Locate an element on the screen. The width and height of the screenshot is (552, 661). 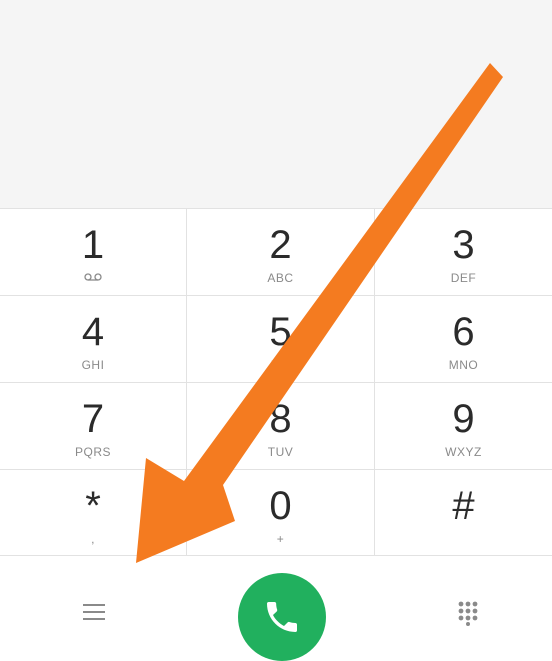
call-button is located at coordinates (282, 617).